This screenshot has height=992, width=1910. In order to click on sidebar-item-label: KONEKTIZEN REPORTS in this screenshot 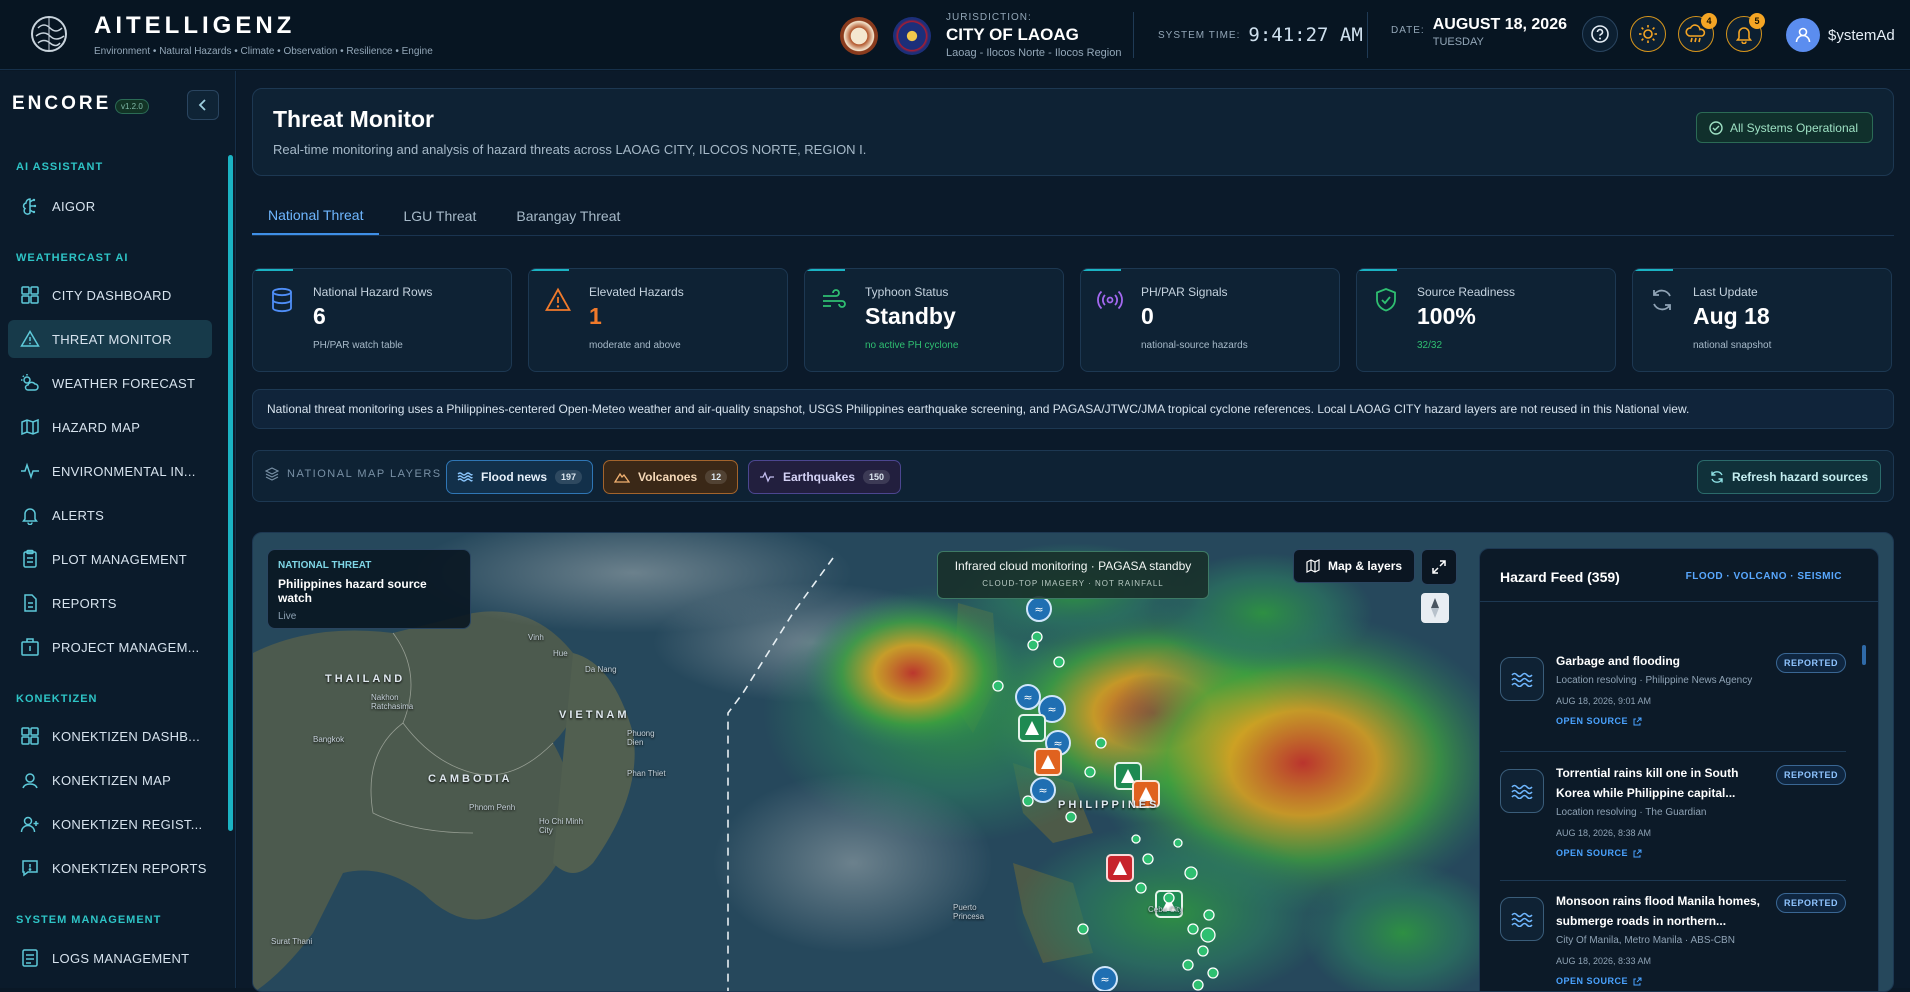, I will do `click(129, 868)`.